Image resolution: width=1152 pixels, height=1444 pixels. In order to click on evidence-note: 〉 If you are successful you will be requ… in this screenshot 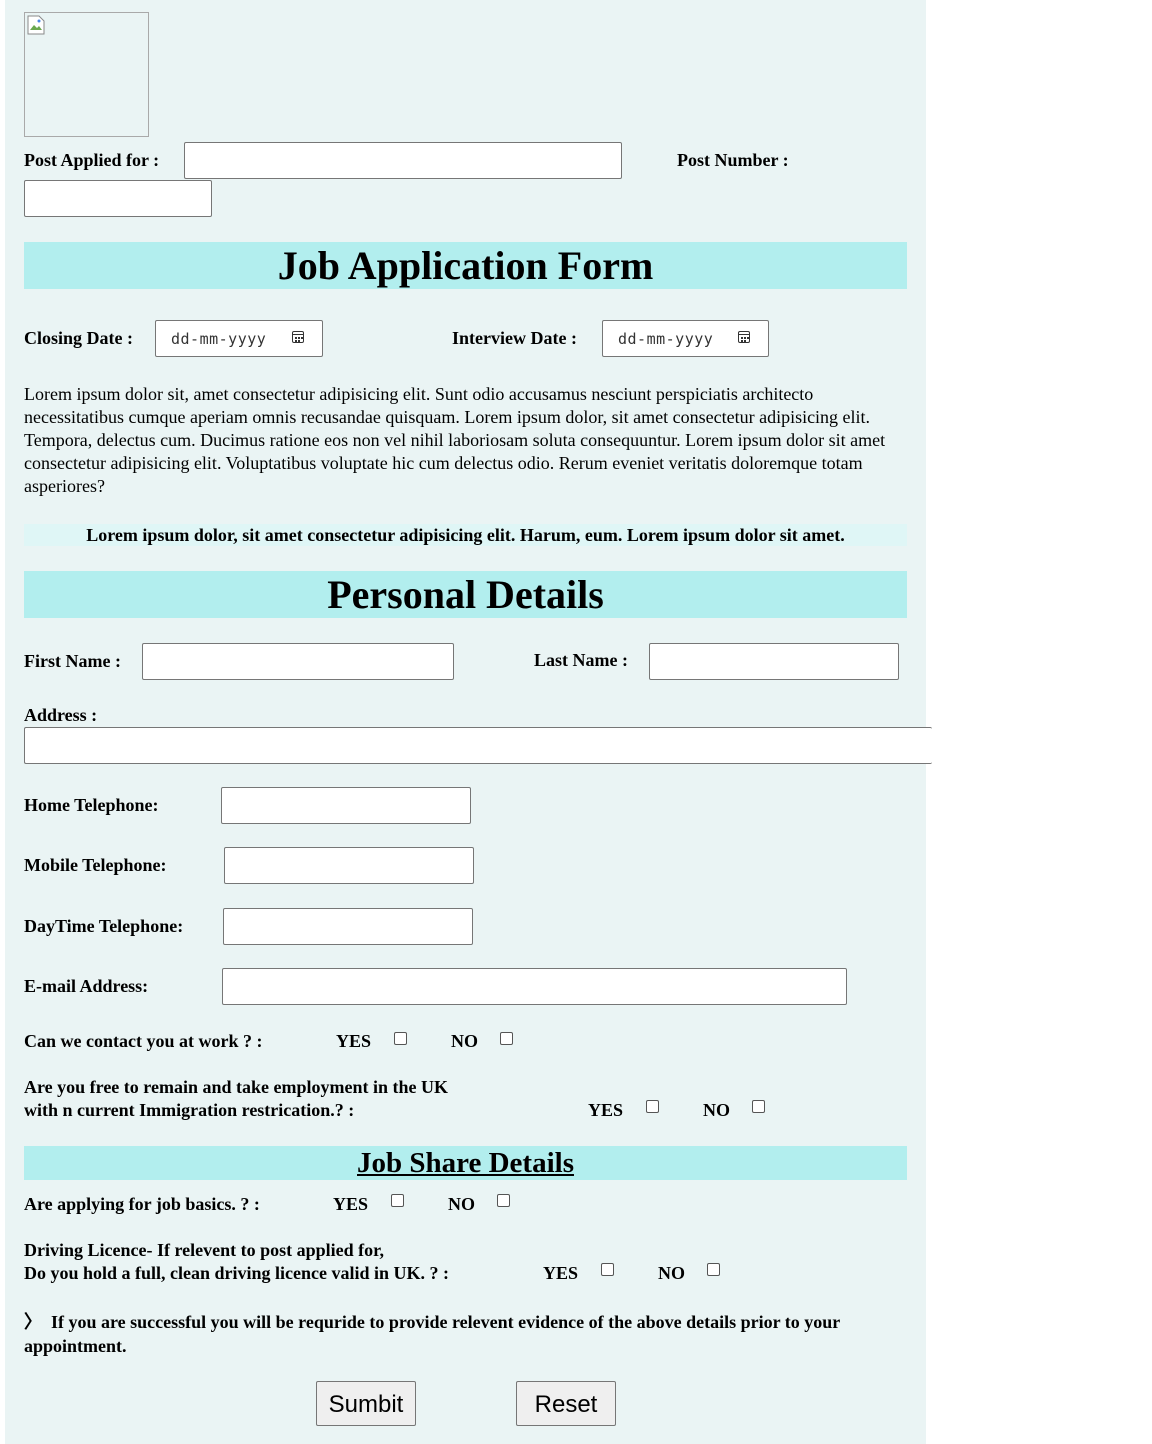, I will do `click(465, 1334)`.